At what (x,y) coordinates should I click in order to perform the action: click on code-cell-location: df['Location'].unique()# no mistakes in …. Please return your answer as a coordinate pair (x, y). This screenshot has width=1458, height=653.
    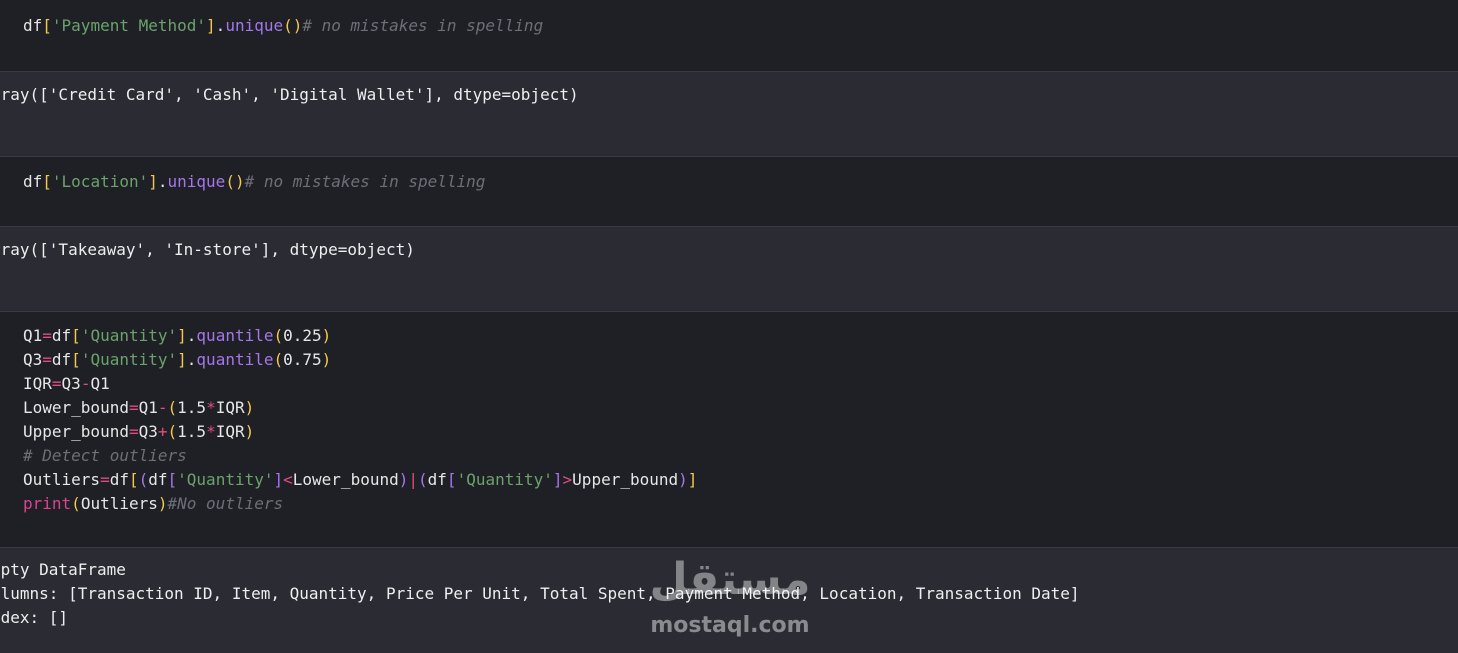
    Looking at the image, I should click on (729, 191).